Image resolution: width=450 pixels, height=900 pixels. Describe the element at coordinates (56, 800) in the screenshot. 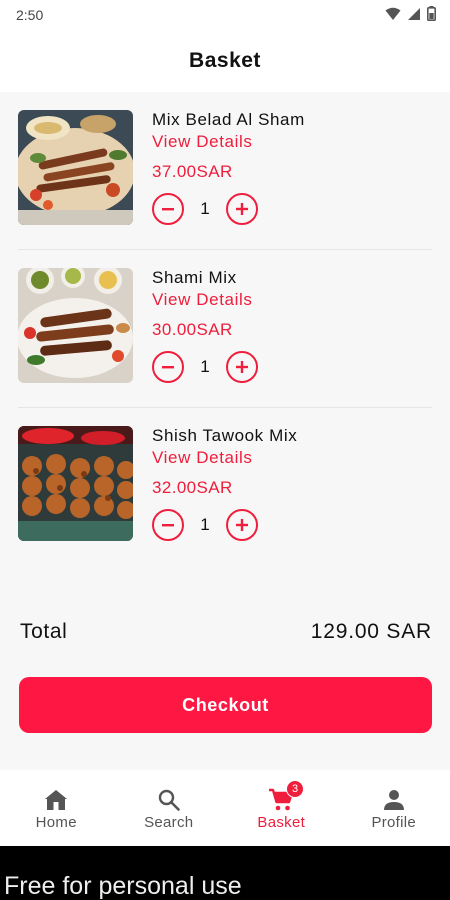

I see `home-icon` at that location.